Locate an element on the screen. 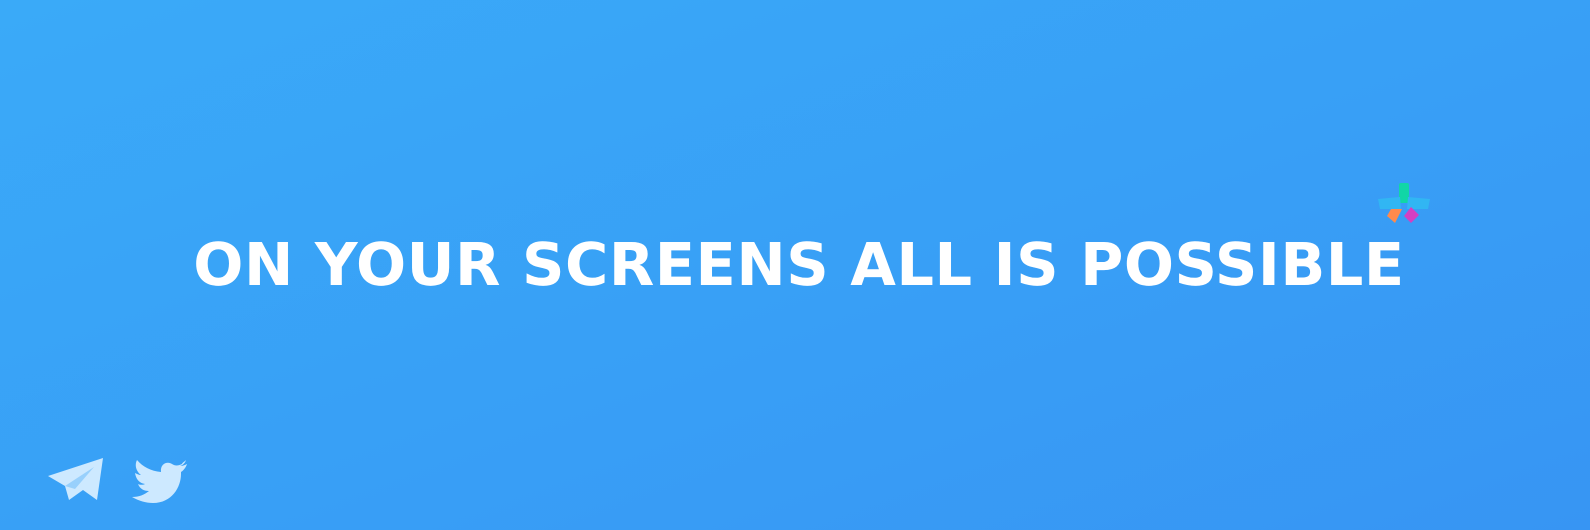  twitter-link is located at coordinates (159, 480).